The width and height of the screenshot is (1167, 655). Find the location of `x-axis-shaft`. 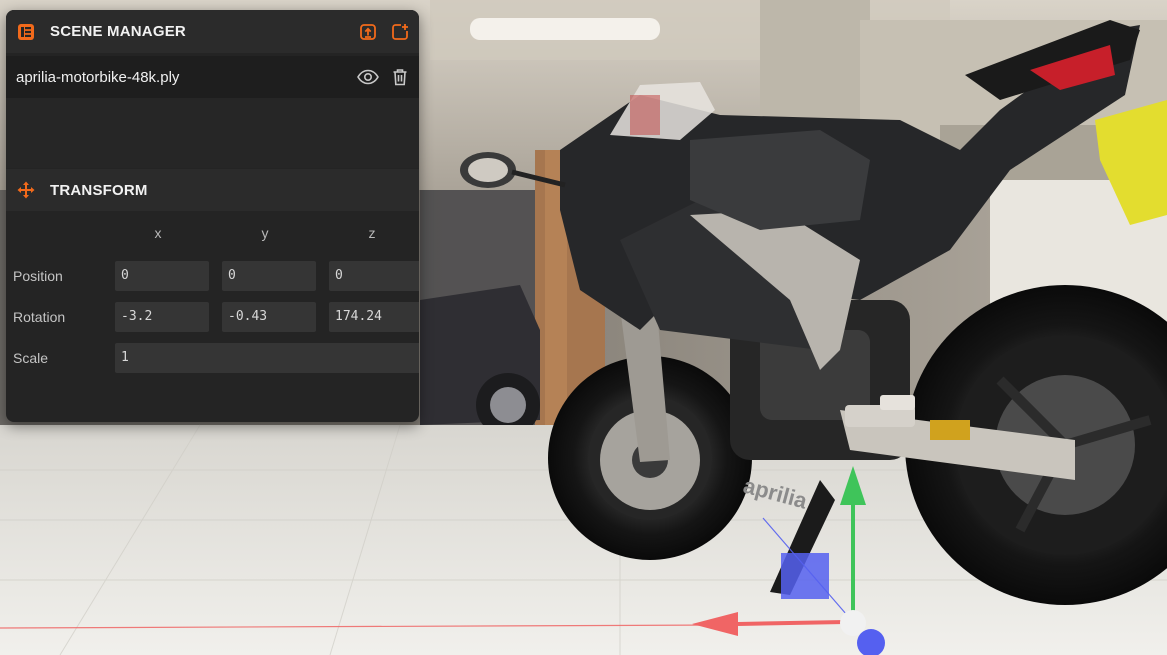

x-axis-shaft is located at coordinates (791, 623).